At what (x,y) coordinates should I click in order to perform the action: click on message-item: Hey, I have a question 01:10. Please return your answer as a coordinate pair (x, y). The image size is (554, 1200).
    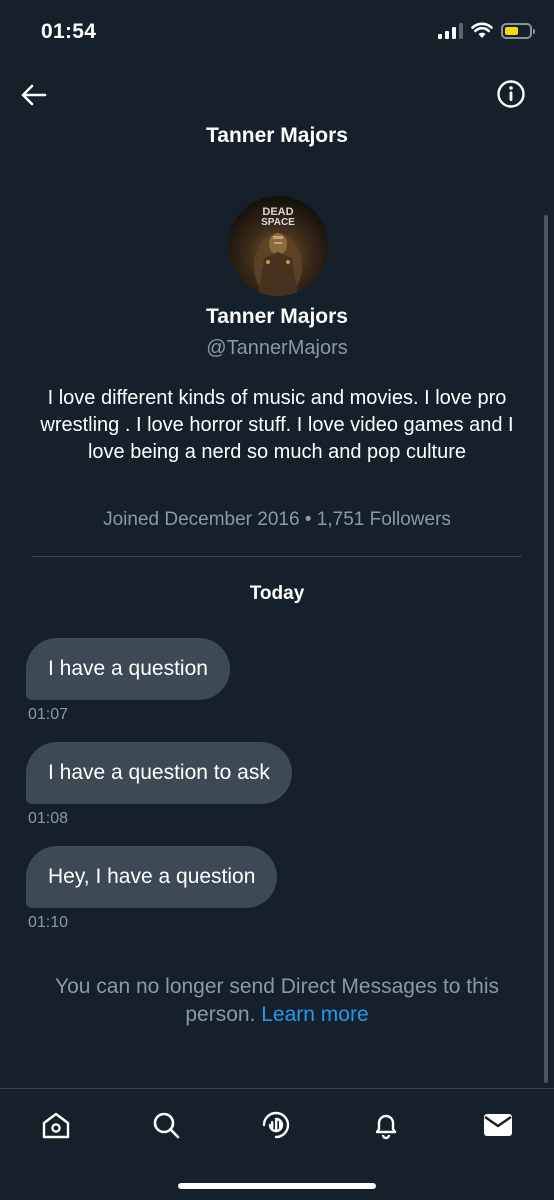
    Looking at the image, I should click on (152, 889).